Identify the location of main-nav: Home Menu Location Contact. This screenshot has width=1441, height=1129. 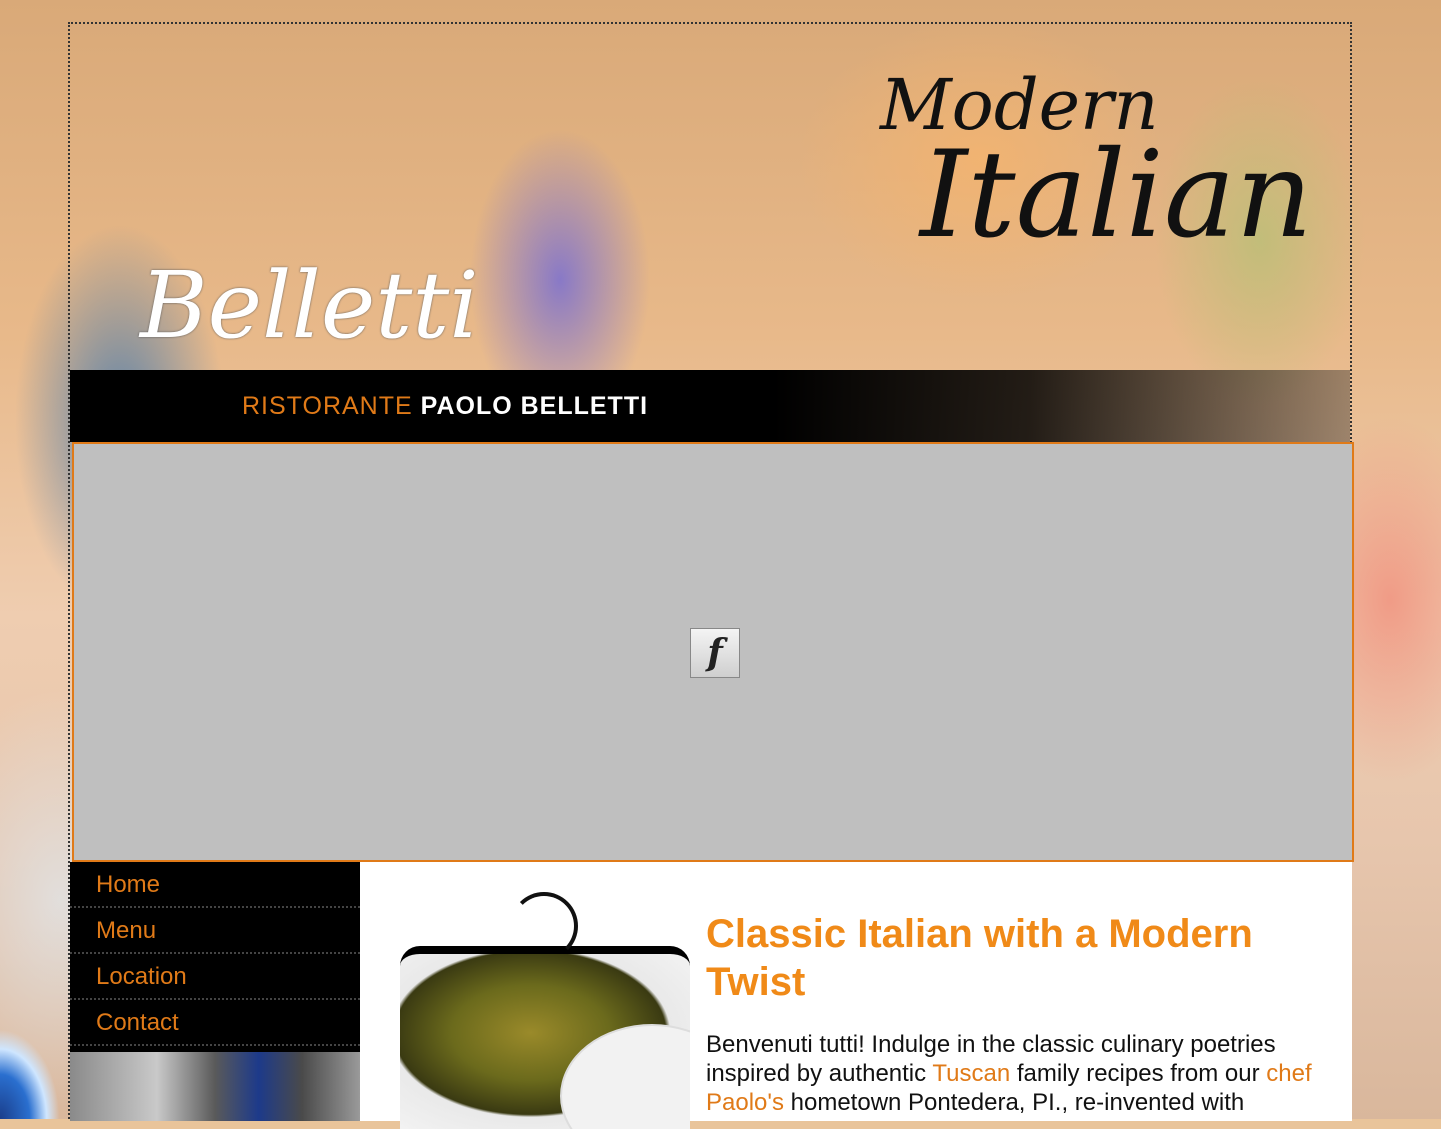
(215, 957).